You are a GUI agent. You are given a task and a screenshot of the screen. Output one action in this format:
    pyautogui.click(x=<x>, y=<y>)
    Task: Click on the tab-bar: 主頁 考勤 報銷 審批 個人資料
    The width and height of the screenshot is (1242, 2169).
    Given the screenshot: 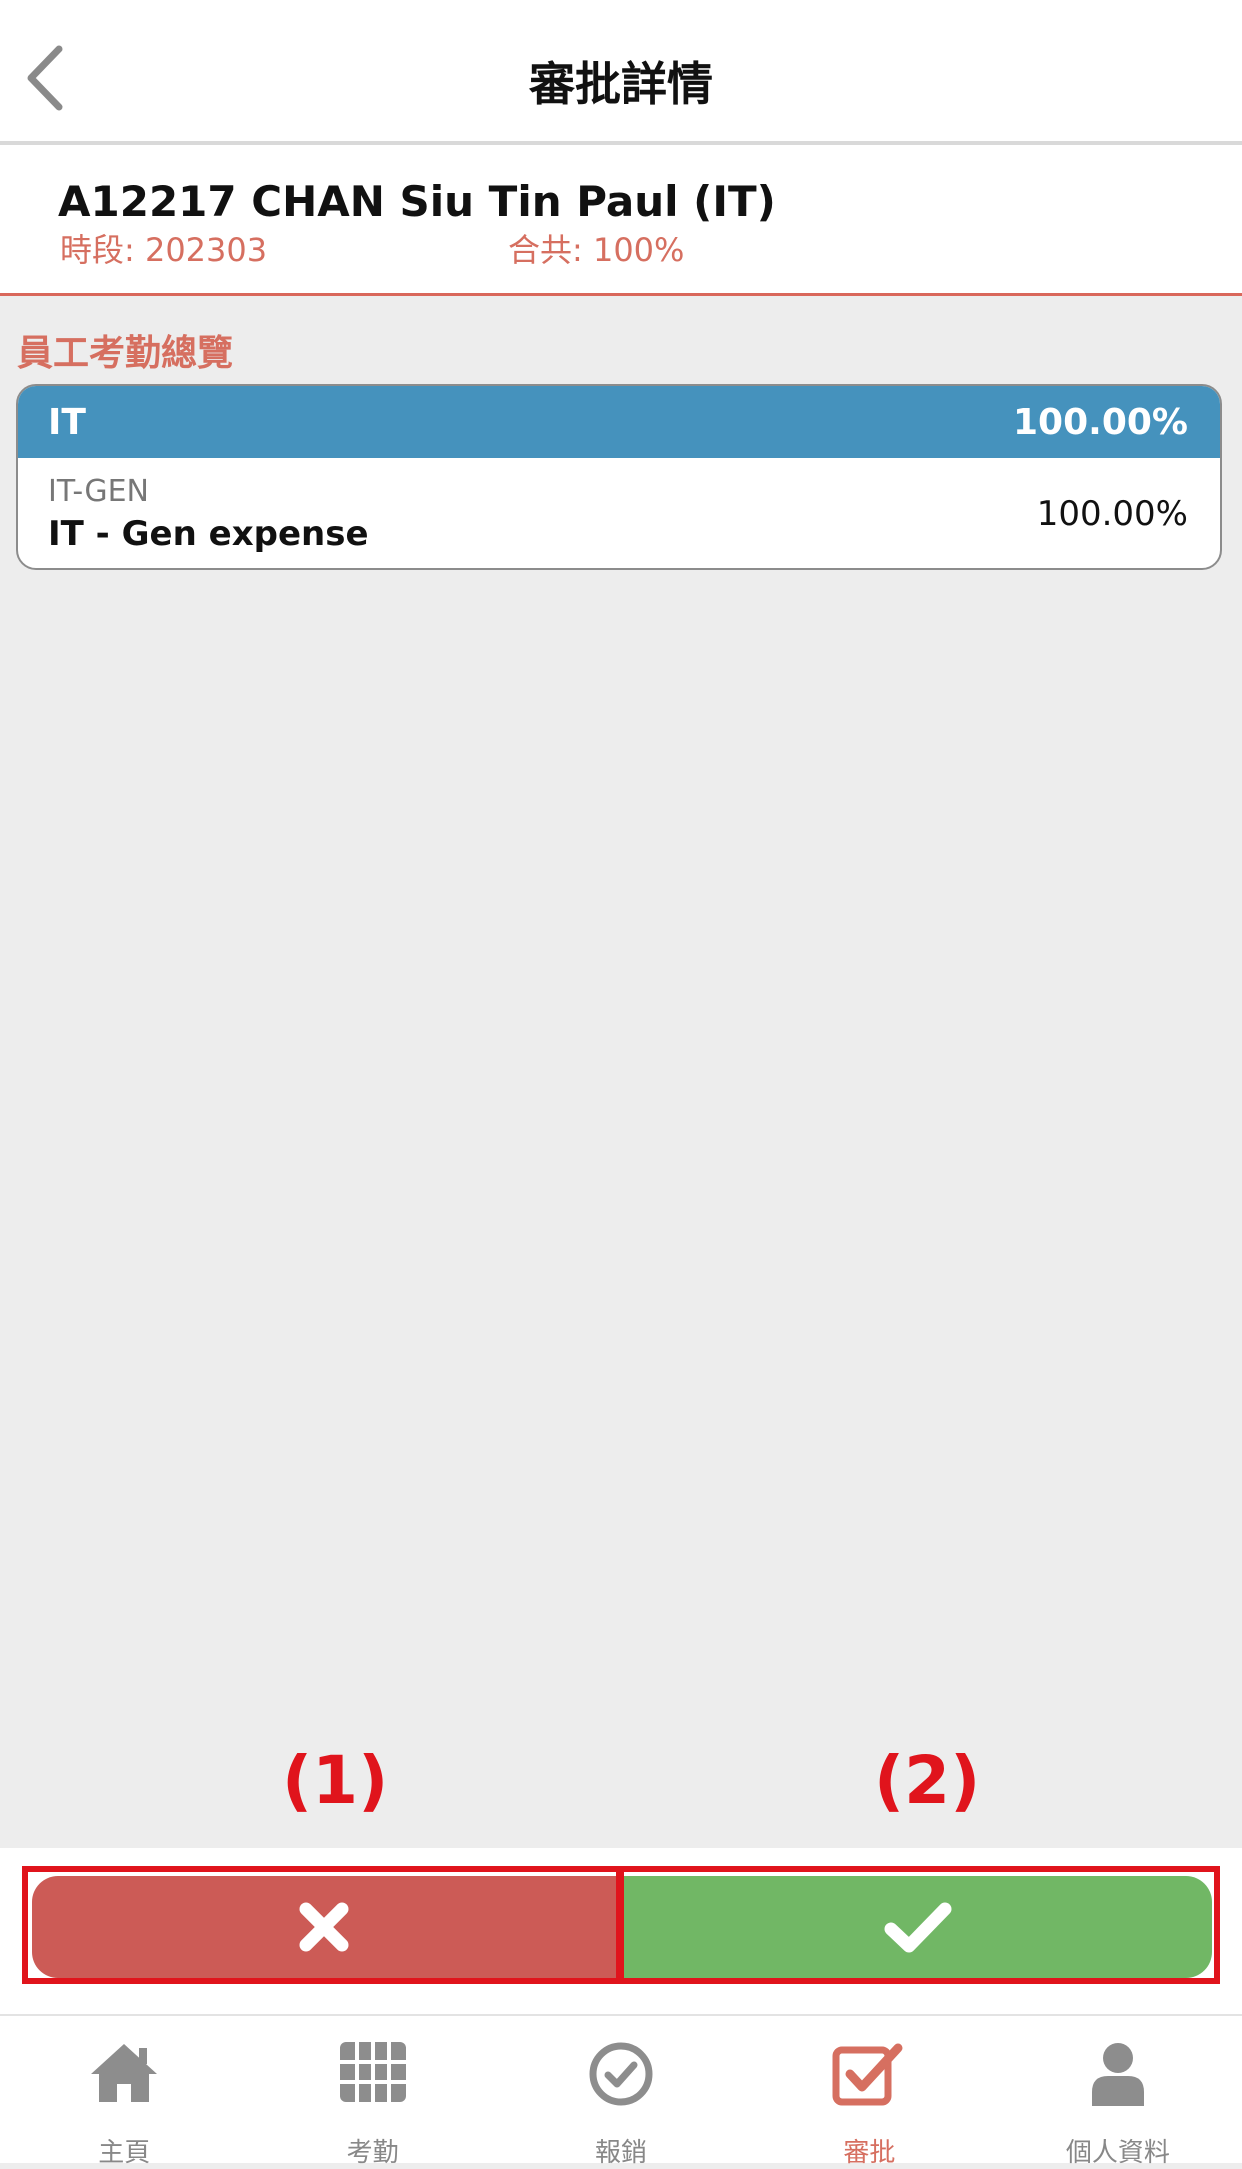 What is the action you would take?
    pyautogui.click(x=621, y=2091)
    